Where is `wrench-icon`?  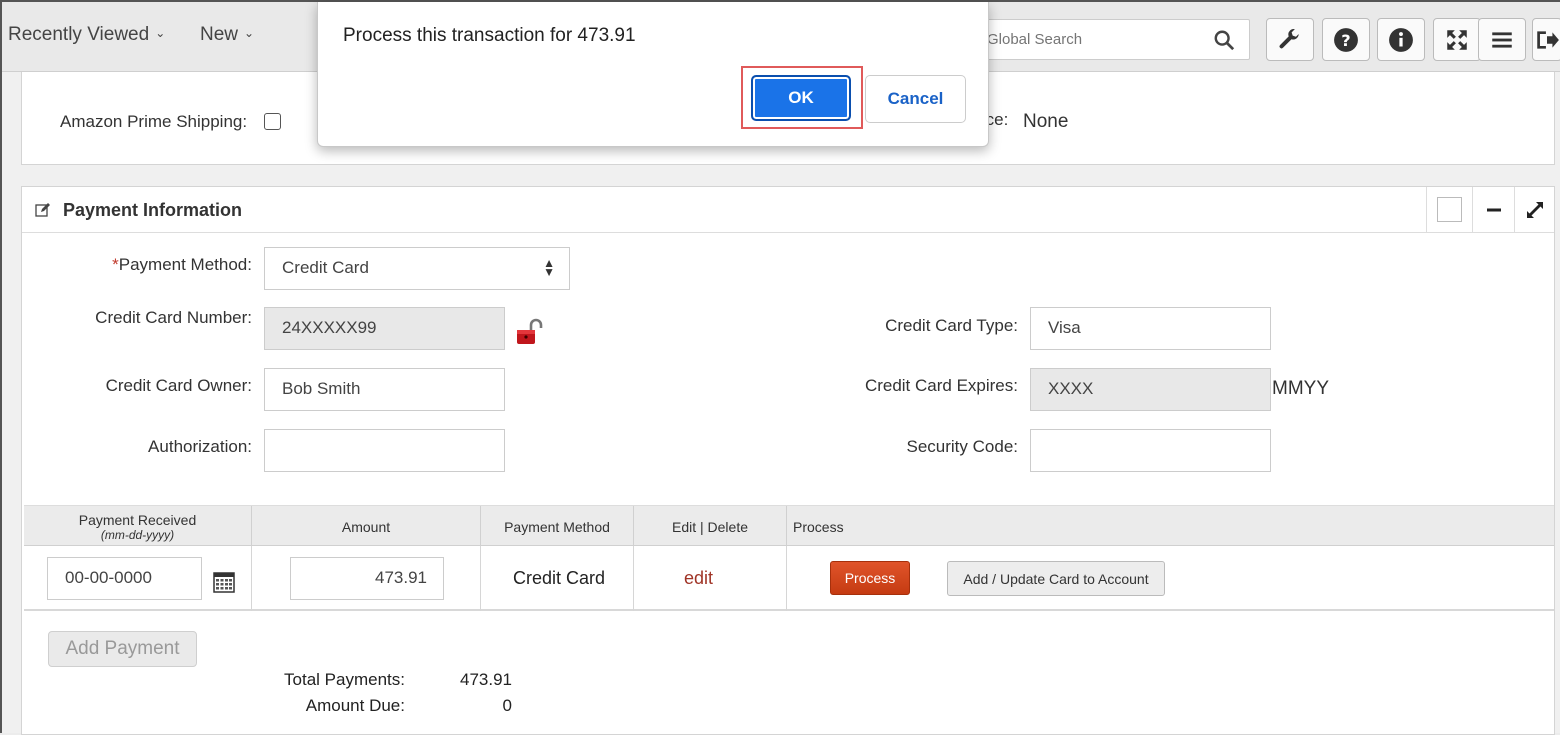 wrench-icon is located at coordinates (1289, 38).